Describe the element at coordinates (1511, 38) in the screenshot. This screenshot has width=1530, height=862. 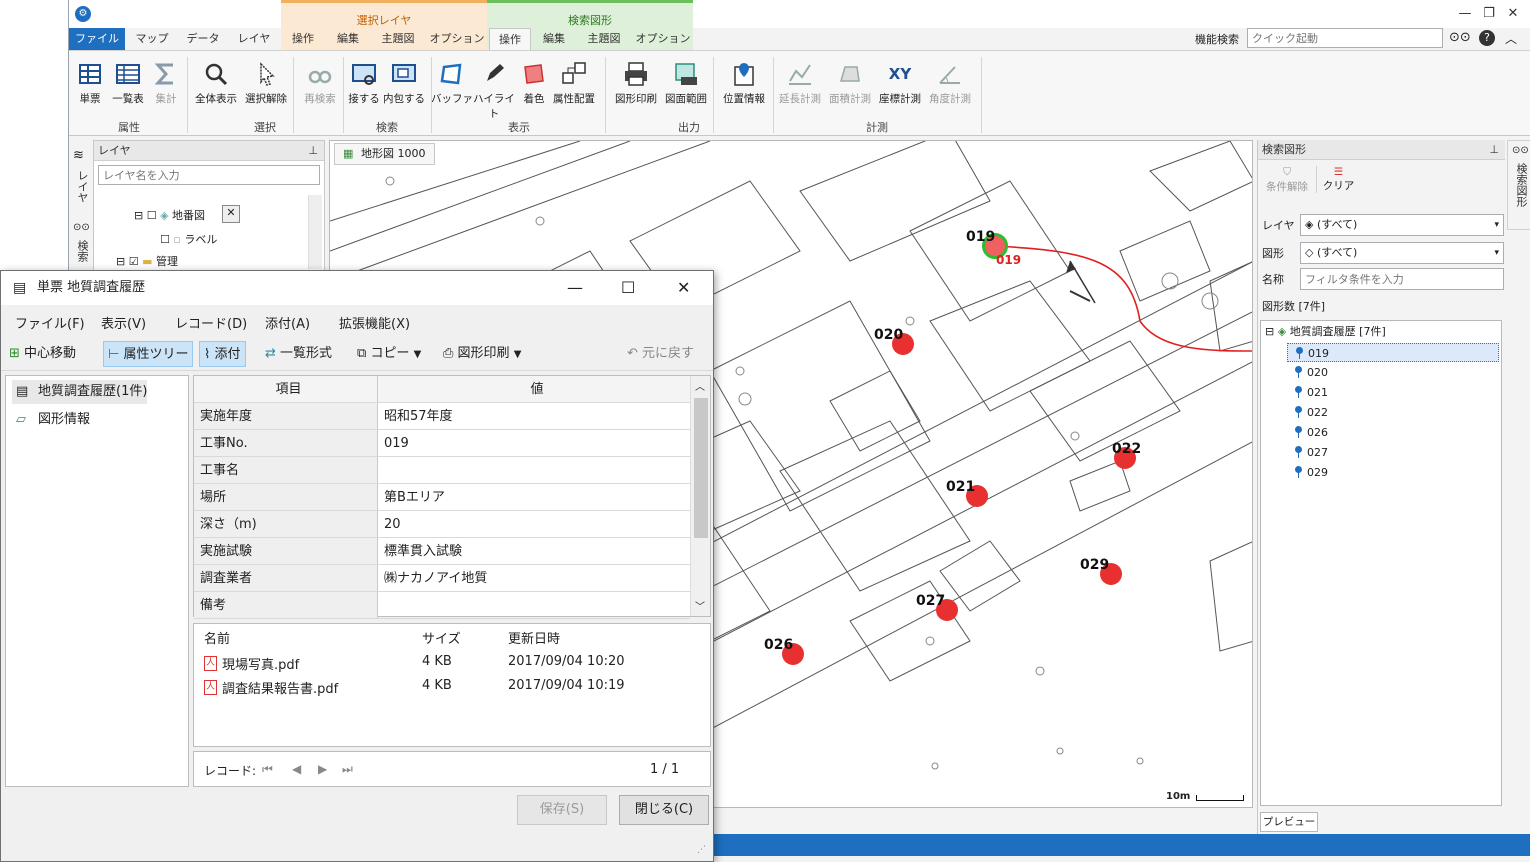
I see `collapse-ribbon-icon: ︿` at that location.